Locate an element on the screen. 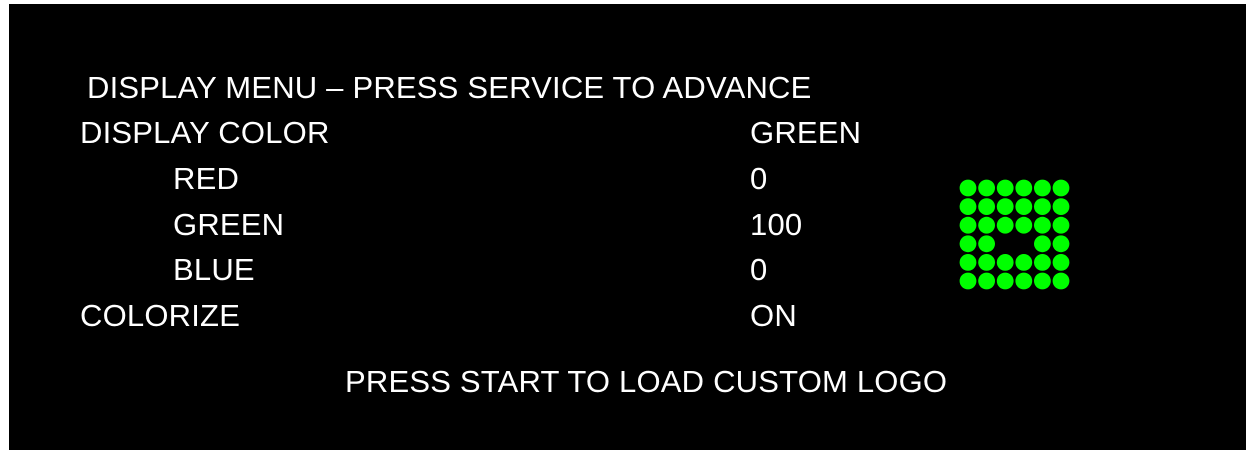  colorize-label: COLORIZE is located at coordinates (160, 315).